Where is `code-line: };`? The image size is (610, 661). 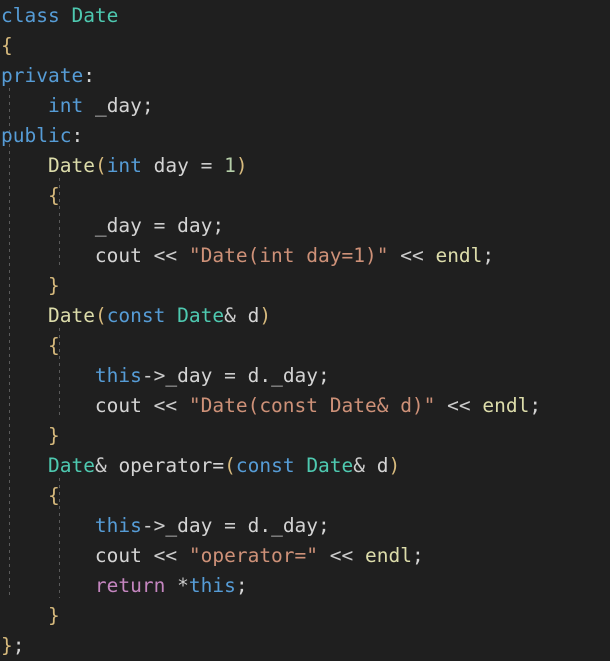 code-line: }; is located at coordinates (305, 646).